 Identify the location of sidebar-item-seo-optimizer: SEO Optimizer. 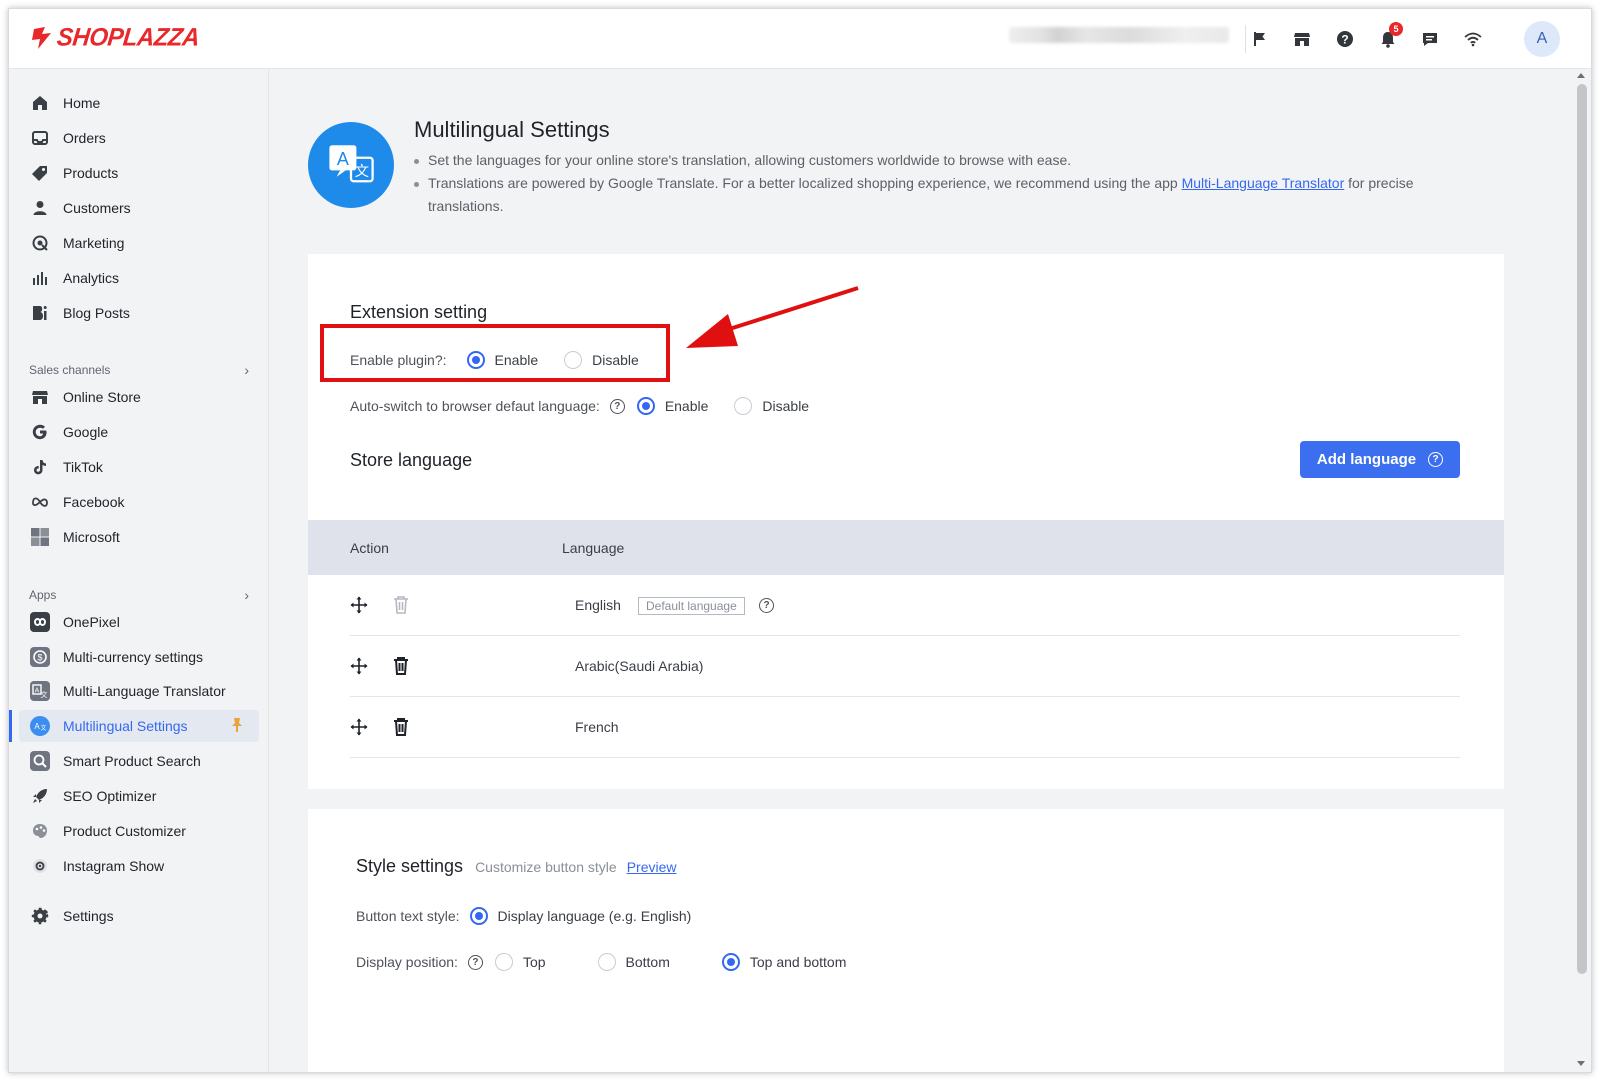
(139, 796).